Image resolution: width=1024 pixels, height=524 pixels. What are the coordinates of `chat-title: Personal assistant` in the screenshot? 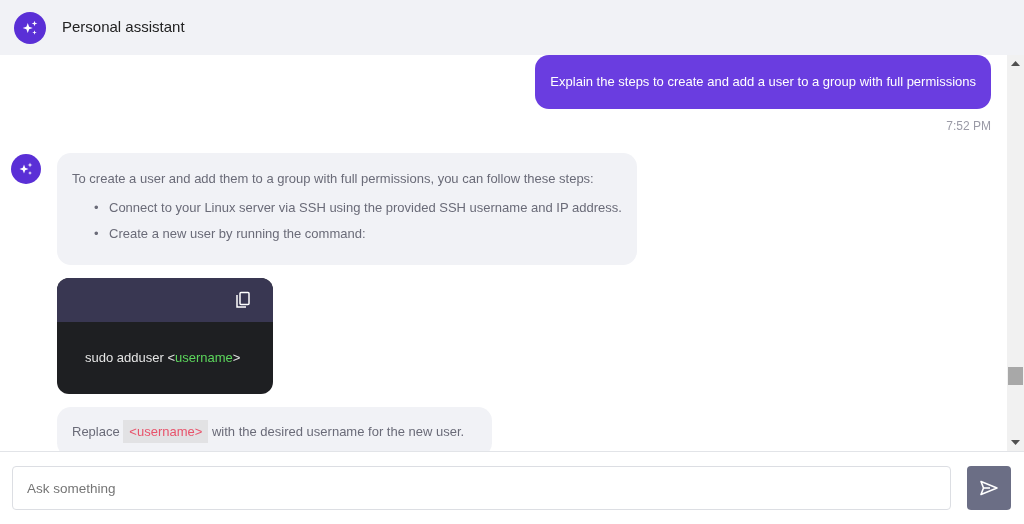 It's located at (123, 27).